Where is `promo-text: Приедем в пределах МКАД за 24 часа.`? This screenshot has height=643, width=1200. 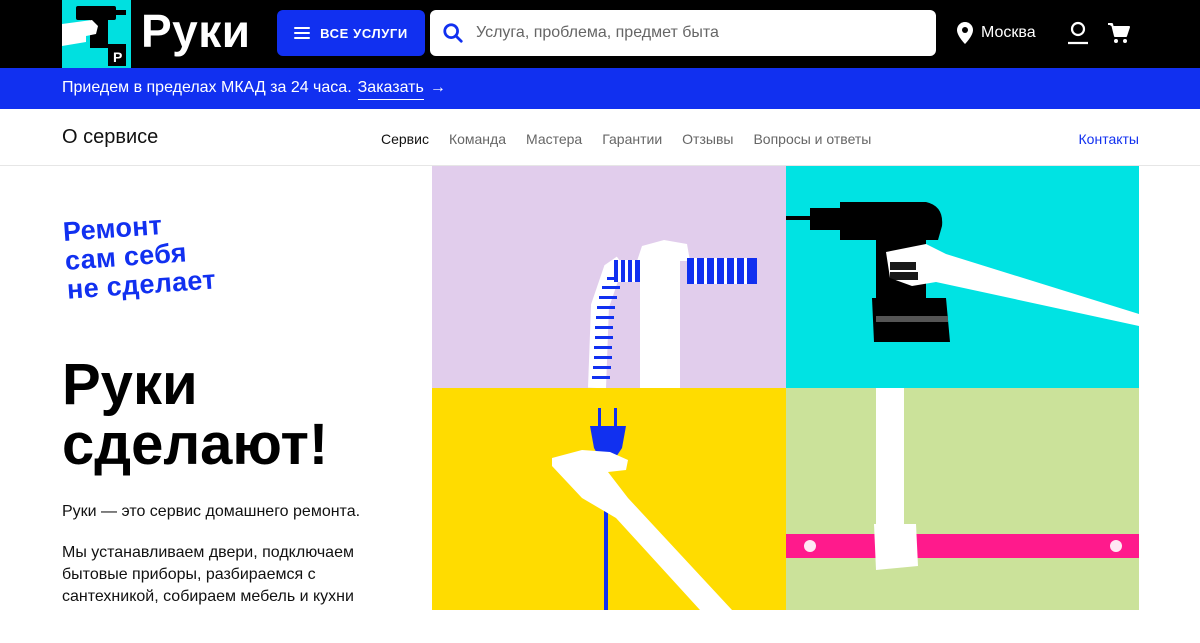
promo-text: Приедем в пределах МКАД за 24 часа. is located at coordinates (207, 87).